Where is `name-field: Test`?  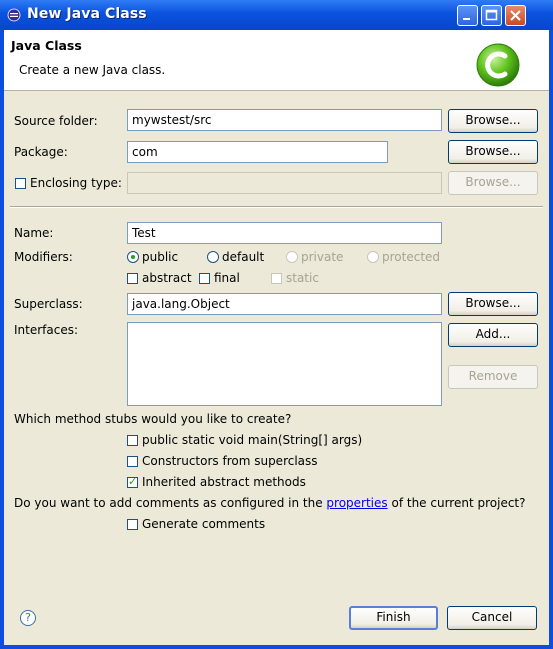
name-field: Test is located at coordinates (284, 233).